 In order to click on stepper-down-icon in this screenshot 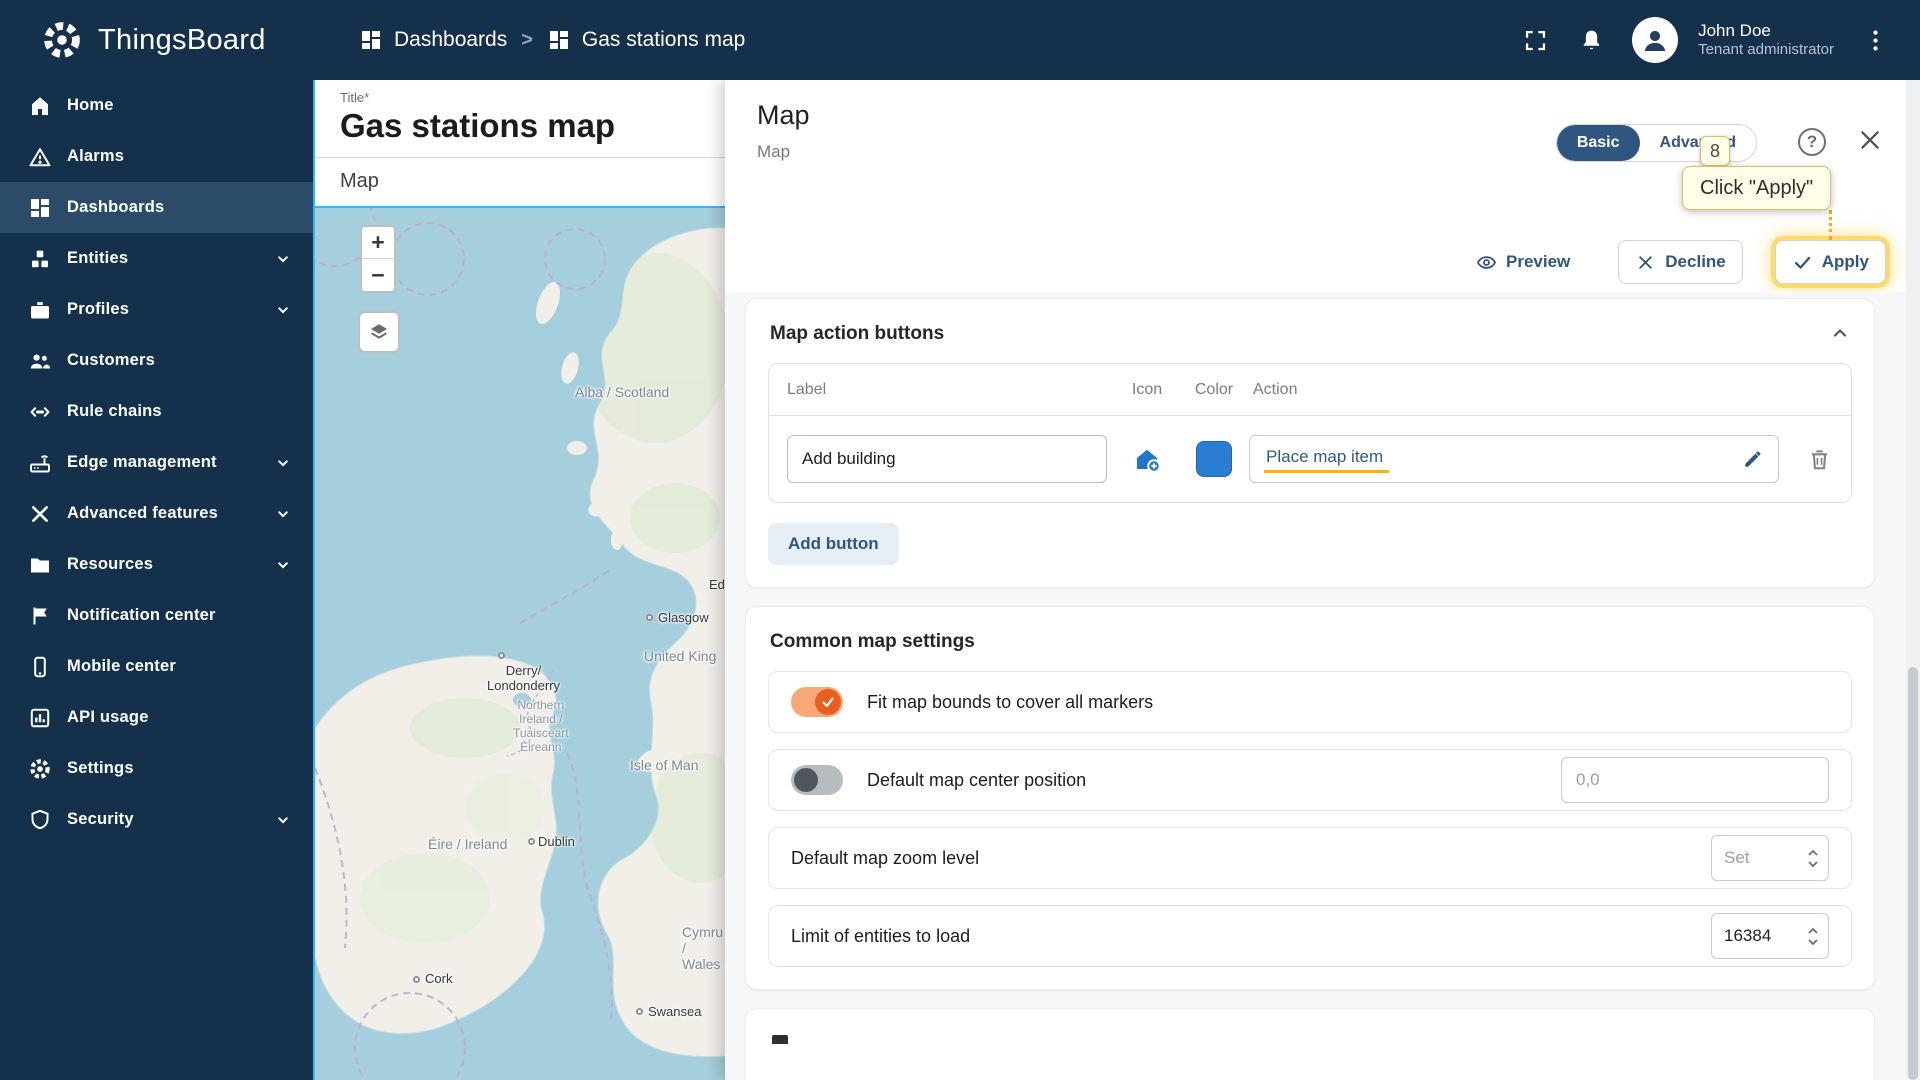, I will do `click(1813, 941)`.